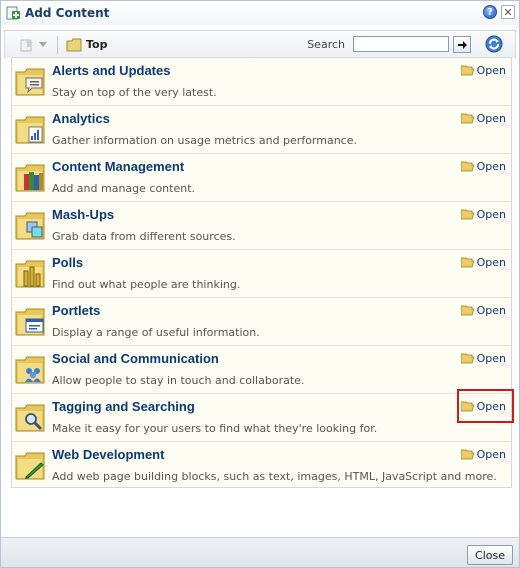 The height and width of the screenshot is (568, 520). I want to click on item-name: Portlets, so click(76, 310).